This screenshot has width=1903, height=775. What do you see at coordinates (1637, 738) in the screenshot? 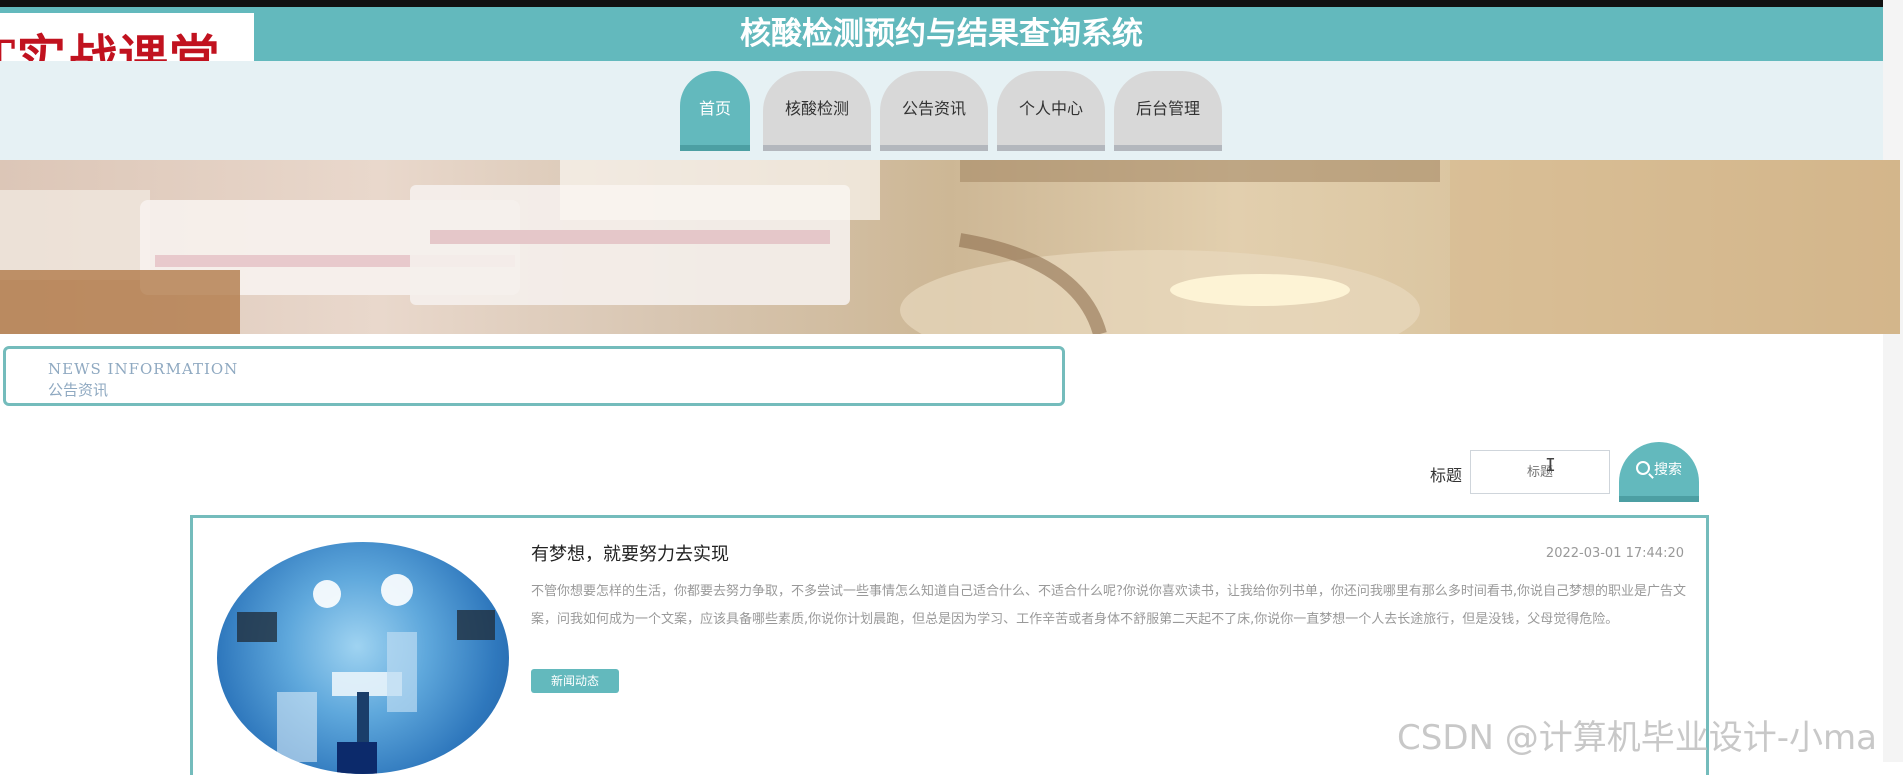
I see `watermark: CSDN @计算机毕业设计-小ma` at bounding box center [1637, 738].